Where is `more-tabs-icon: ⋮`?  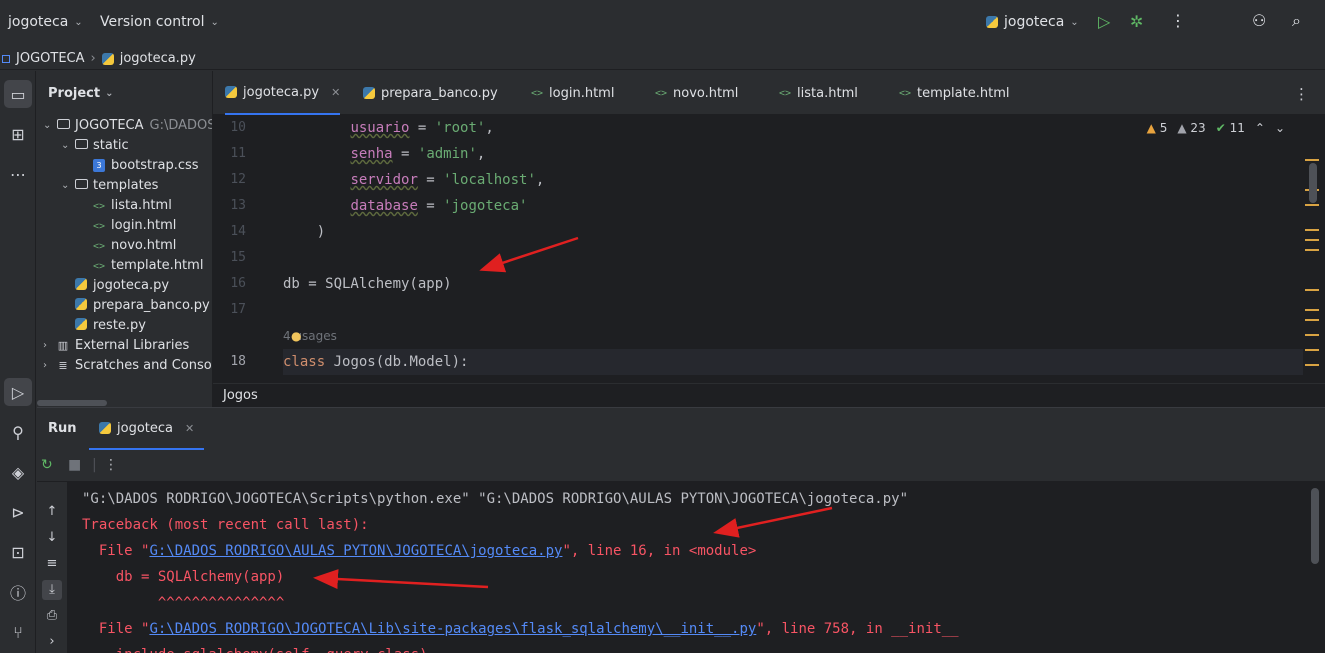
more-tabs-icon: ⋮ is located at coordinates (1301, 94).